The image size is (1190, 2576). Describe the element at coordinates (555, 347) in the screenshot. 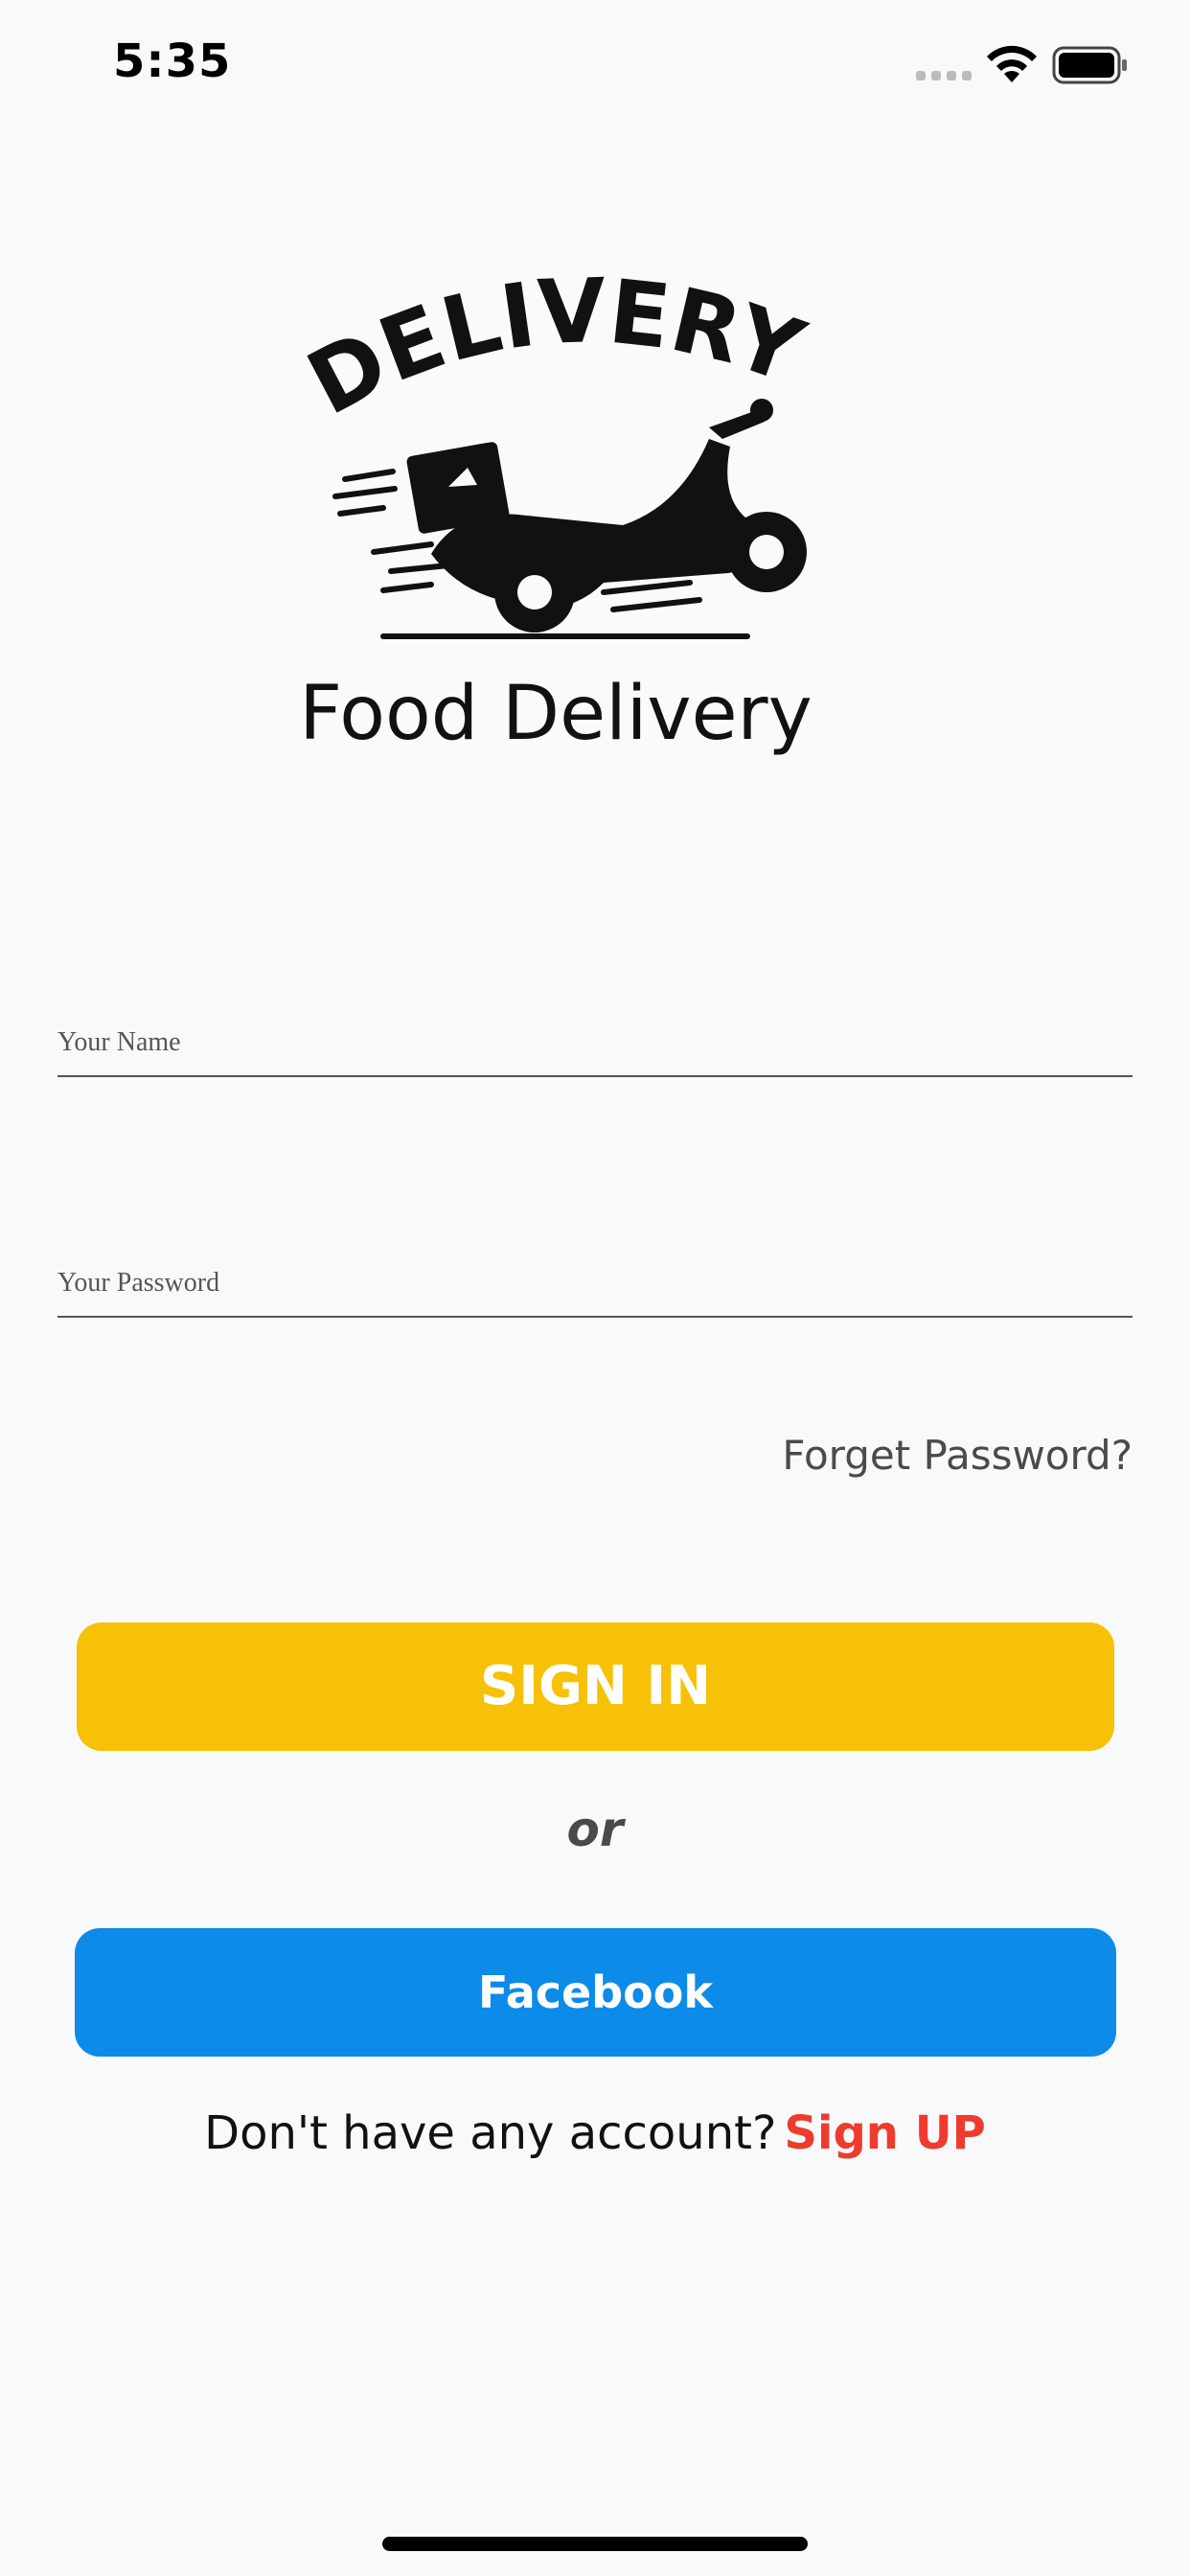

I see `logo-arc-text: DELIVERY` at that location.